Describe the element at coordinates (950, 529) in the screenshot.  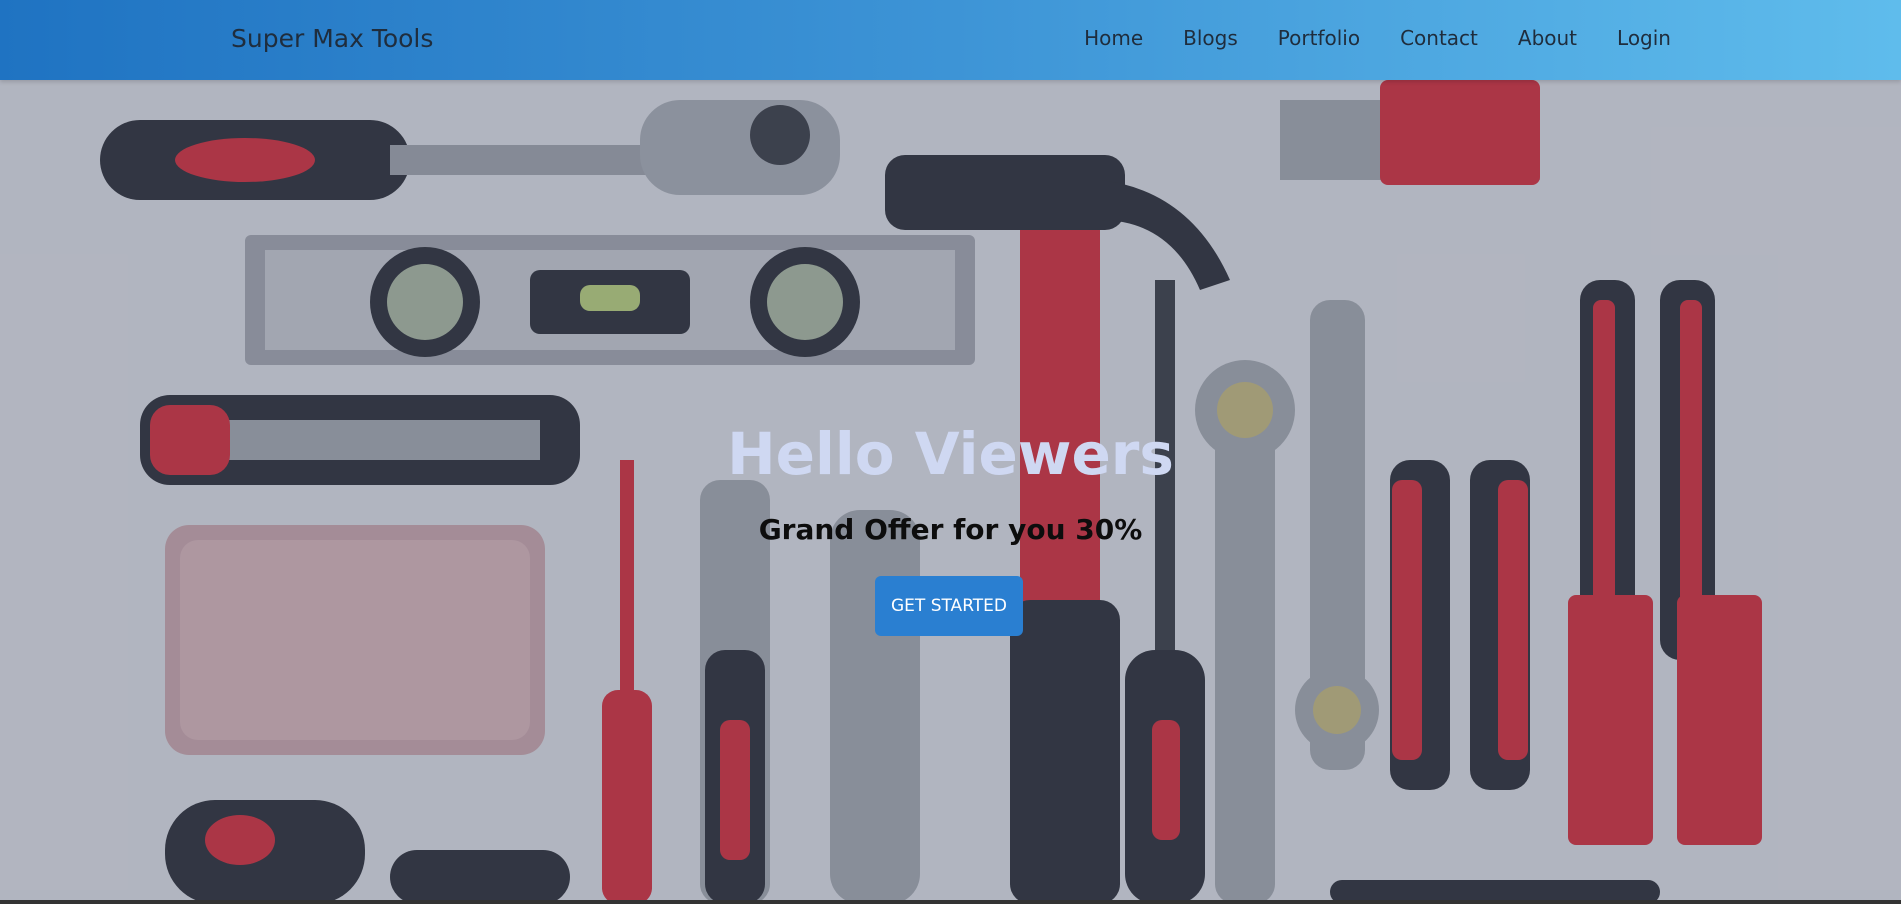
I see `hero-subtitle: Grand Offer for you 30%` at that location.